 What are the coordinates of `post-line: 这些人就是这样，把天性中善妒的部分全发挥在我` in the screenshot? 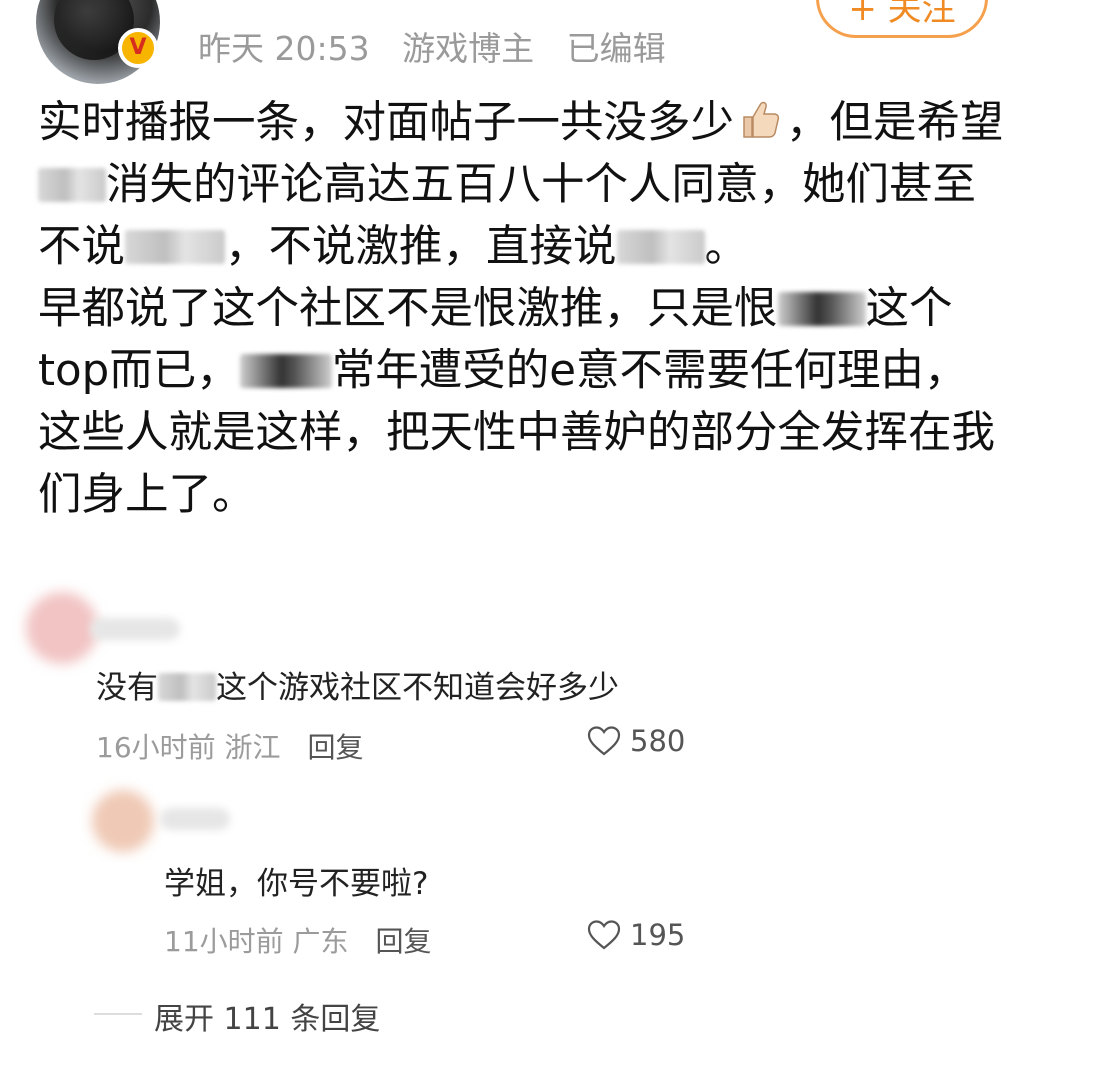 It's located at (516, 433).